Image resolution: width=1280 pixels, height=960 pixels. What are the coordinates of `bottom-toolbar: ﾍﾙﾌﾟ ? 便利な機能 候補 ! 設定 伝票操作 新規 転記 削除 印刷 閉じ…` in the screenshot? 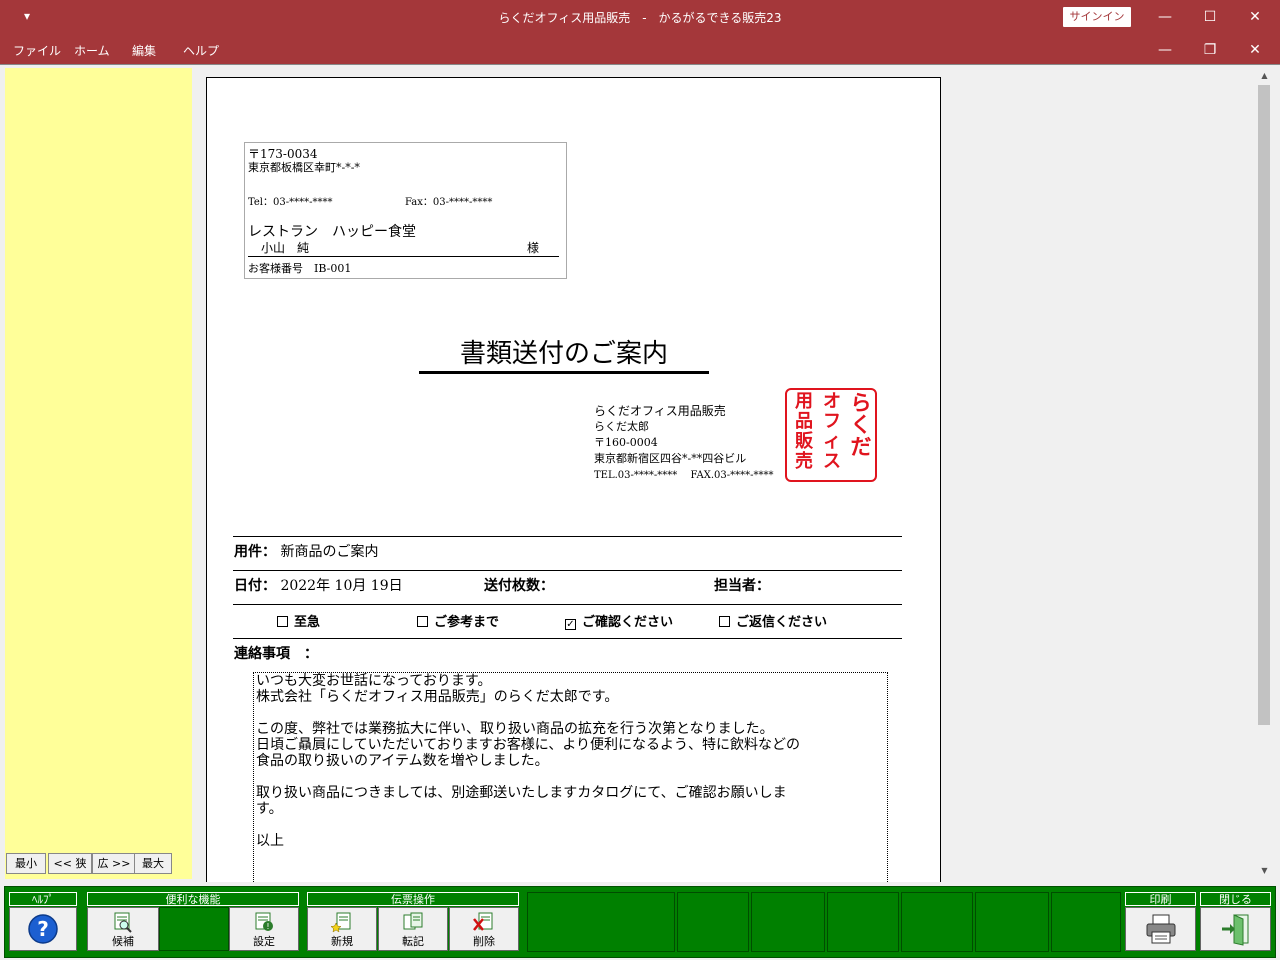 It's located at (640, 921).